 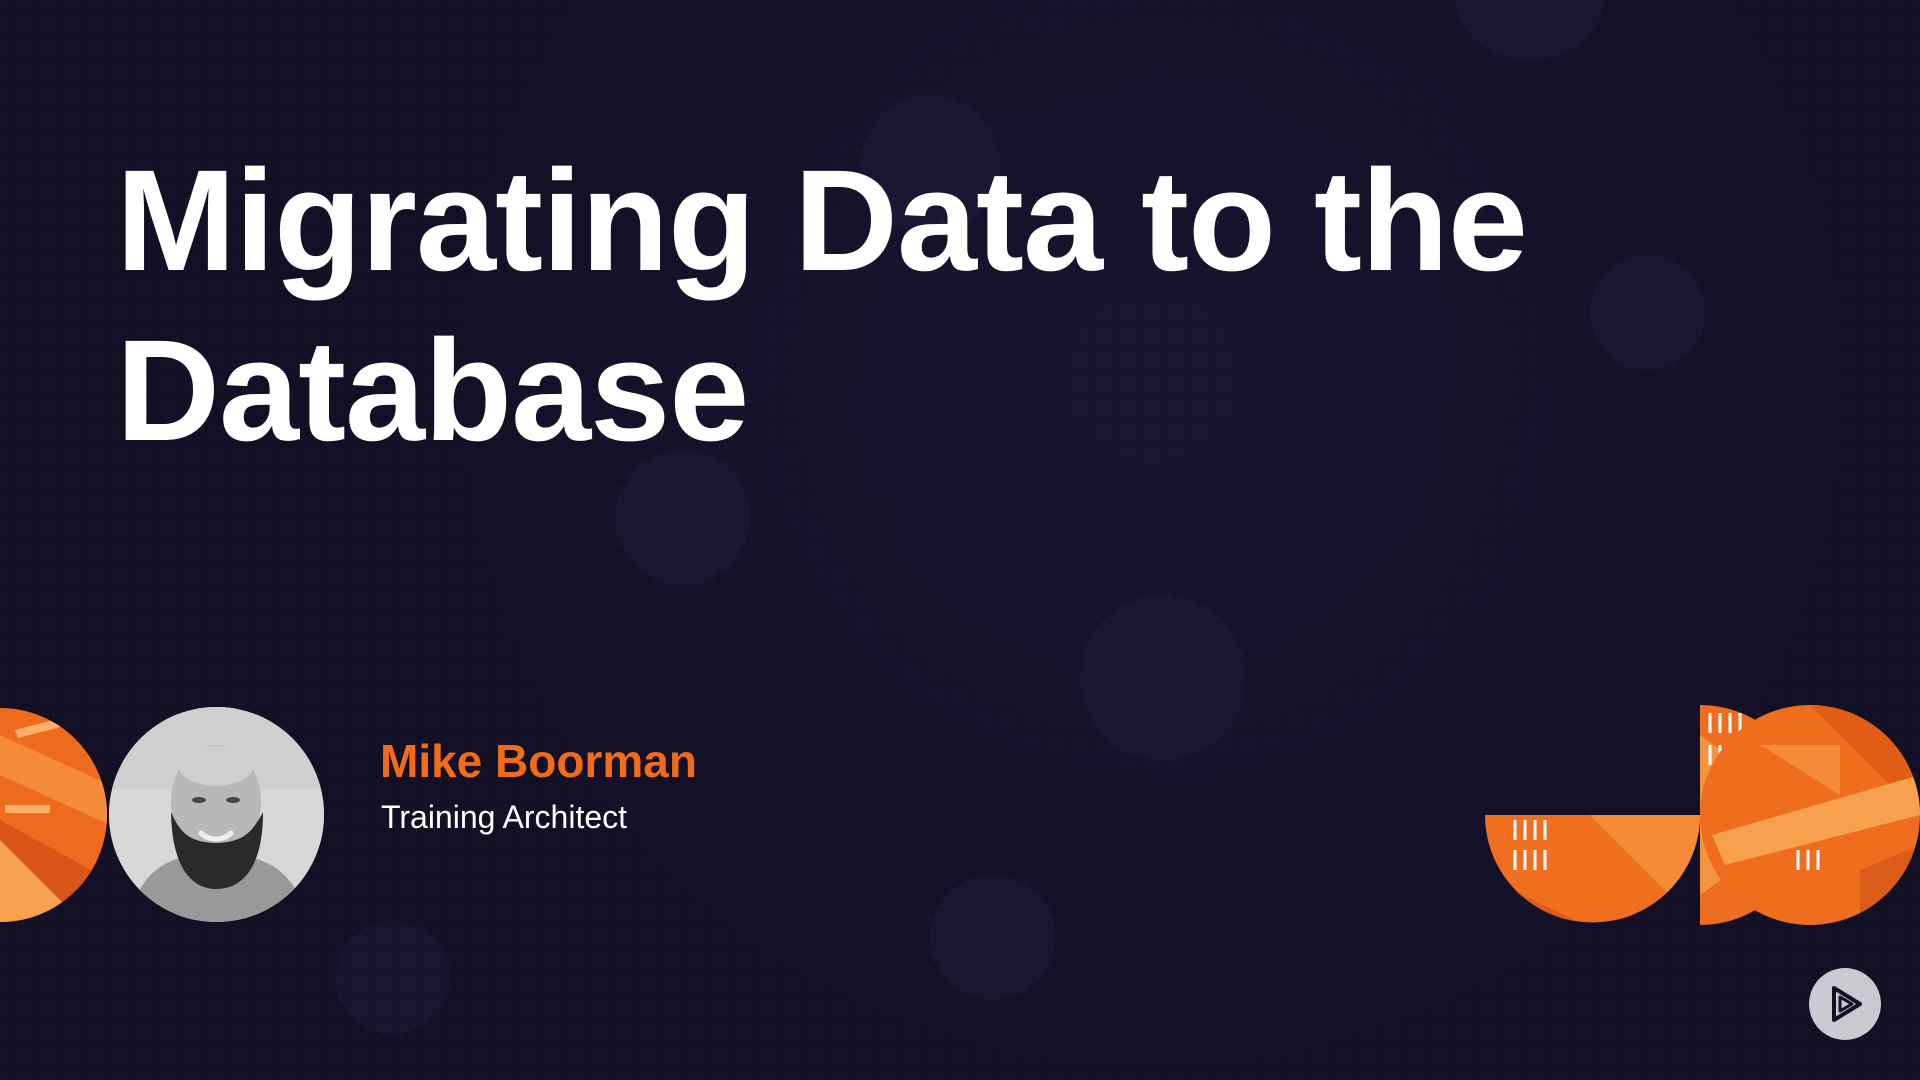 What do you see at coordinates (216, 814) in the screenshot?
I see `presenter-photo` at bounding box center [216, 814].